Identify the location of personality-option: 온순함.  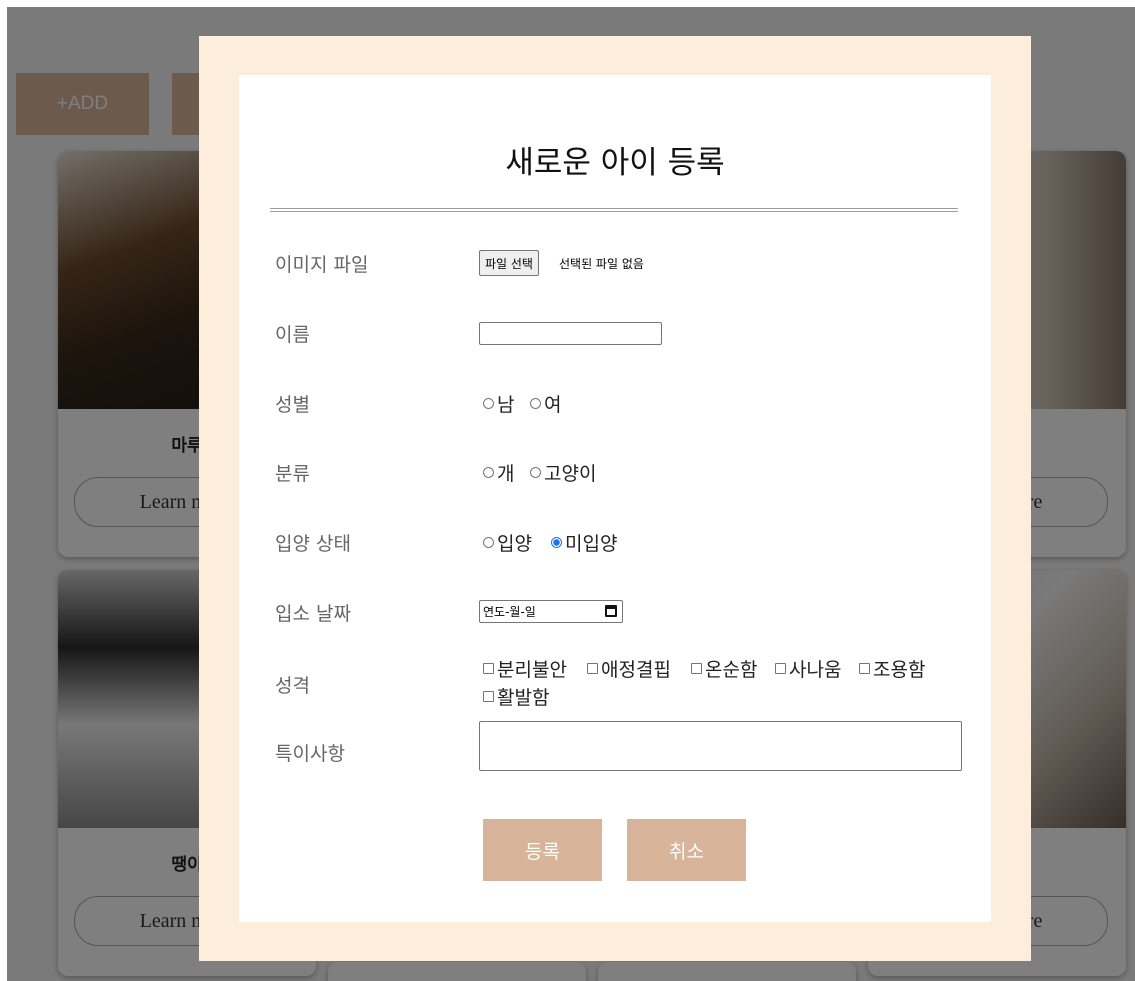
(724, 668).